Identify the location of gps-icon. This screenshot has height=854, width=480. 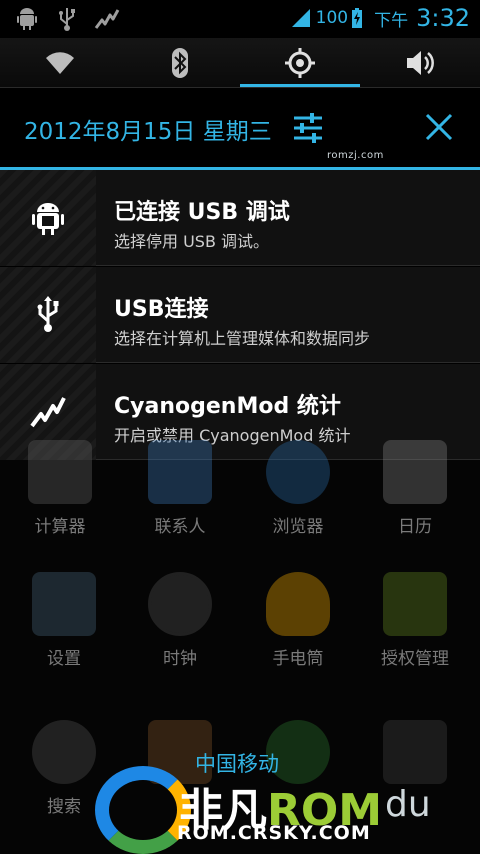
(300, 62).